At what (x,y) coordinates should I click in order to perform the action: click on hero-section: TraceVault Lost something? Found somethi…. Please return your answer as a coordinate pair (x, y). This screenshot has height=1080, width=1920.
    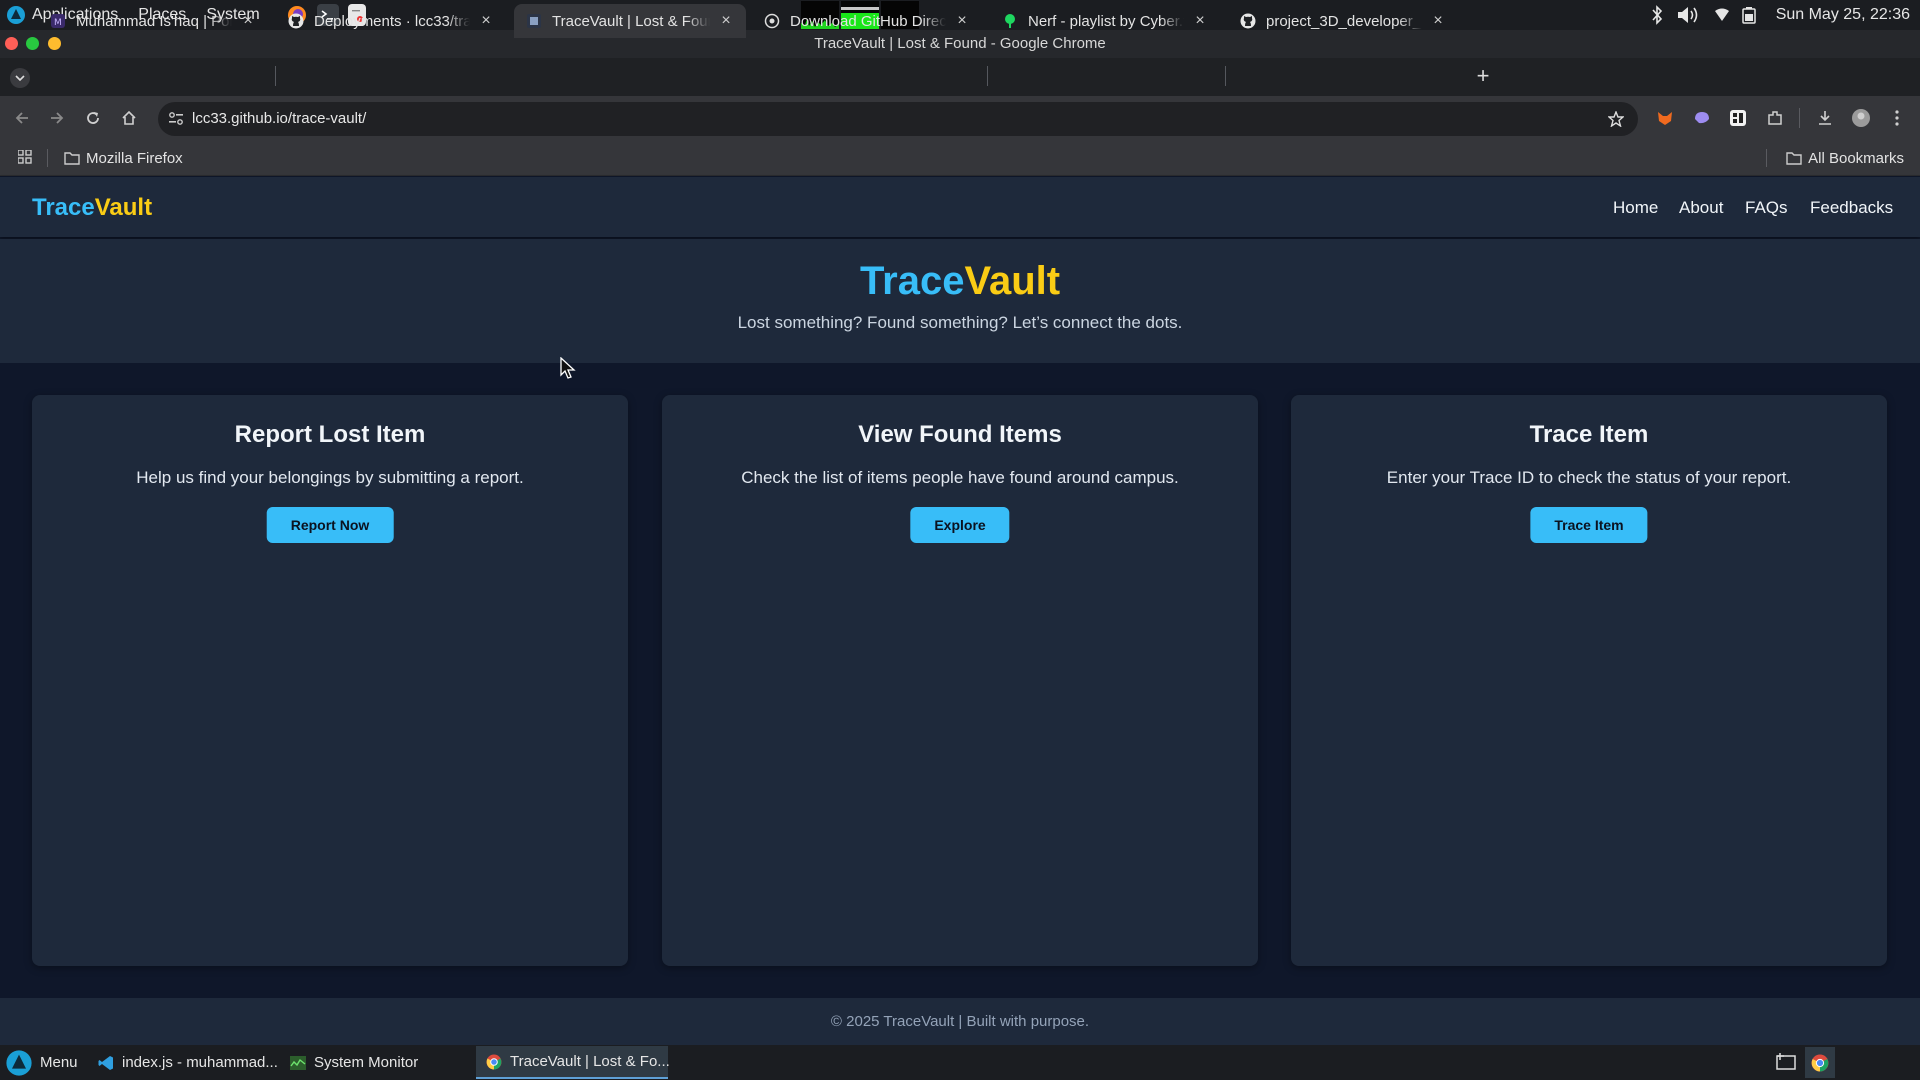
    Looking at the image, I should click on (960, 301).